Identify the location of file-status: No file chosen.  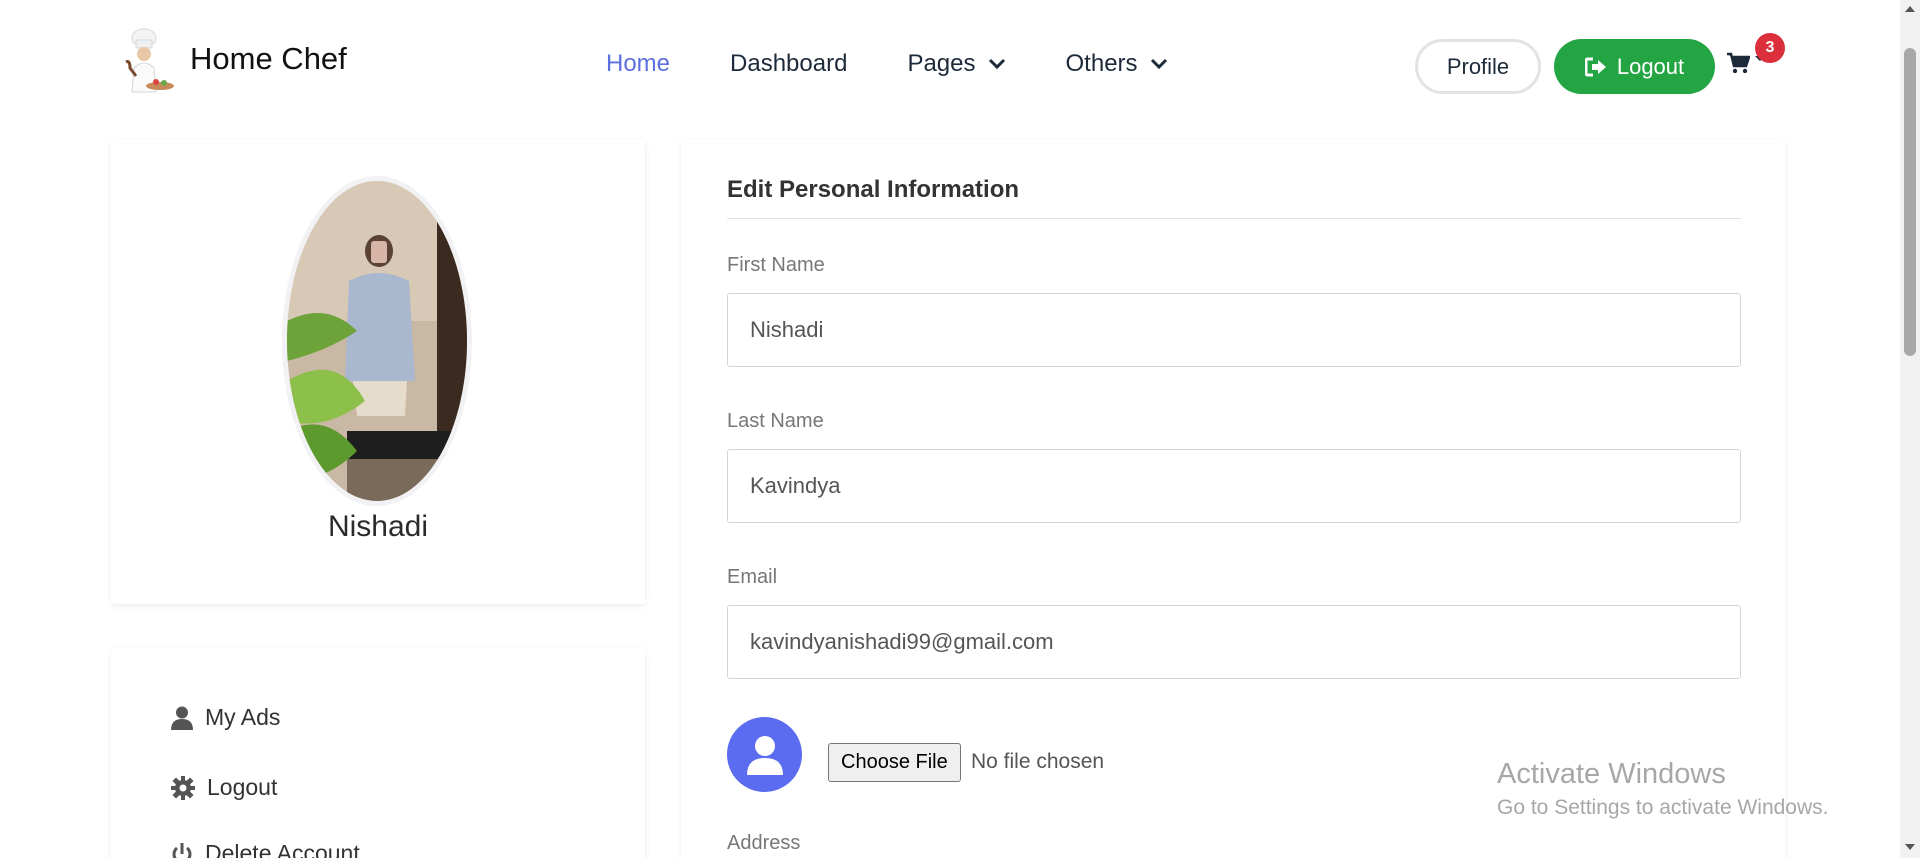
(1038, 761).